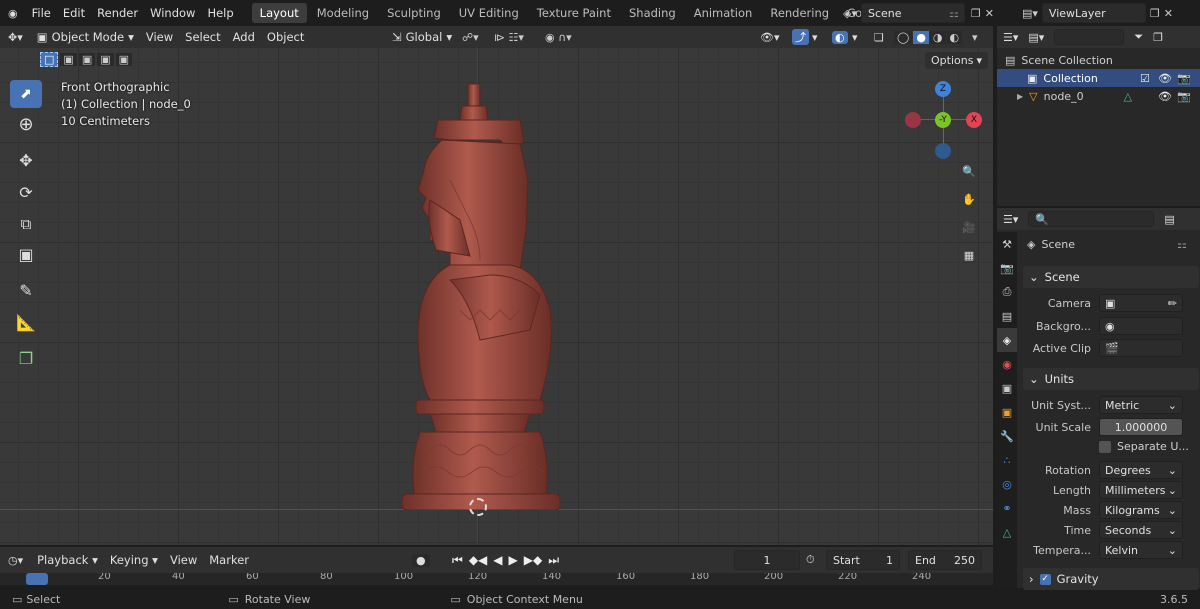 Image resolution: width=1200 pixels, height=609 pixels. What do you see at coordinates (1168, 13) in the screenshot?
I see `delete-viewlayer-icon: ✕` at bounding box center [1168, 13].